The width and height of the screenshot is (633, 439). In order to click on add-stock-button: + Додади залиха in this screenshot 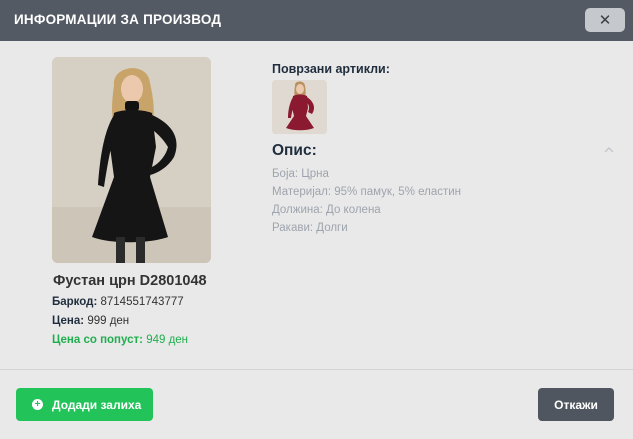, I will do `click(84, 404)`.